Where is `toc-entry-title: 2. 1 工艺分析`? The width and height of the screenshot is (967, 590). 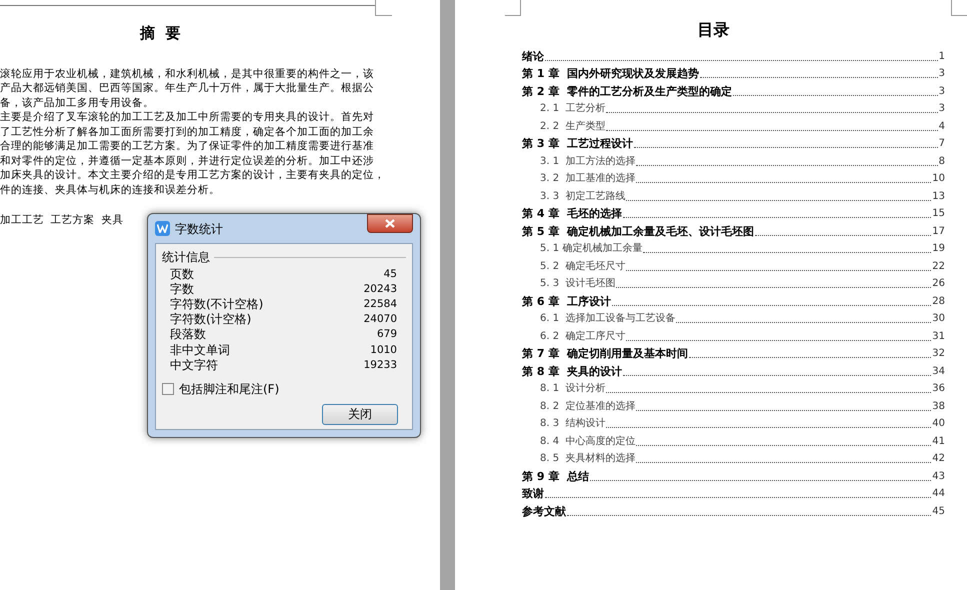
toc-entry-title: 2. 1 工艺分析 is located at coordinates (573, 109).